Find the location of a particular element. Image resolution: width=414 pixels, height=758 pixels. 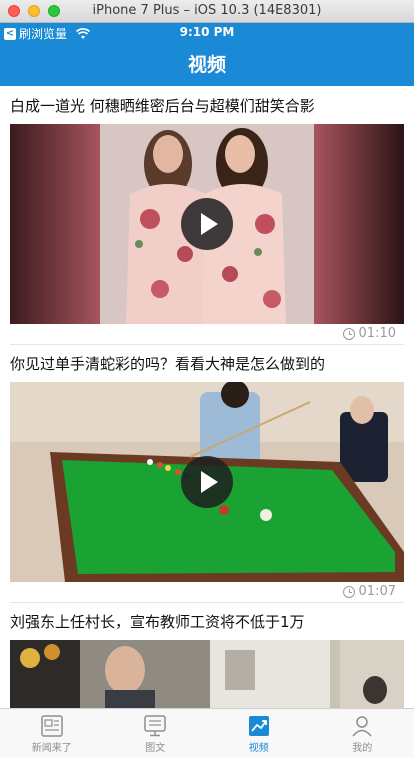

duration-label: 01:07 is located at coordinates (377, 591).